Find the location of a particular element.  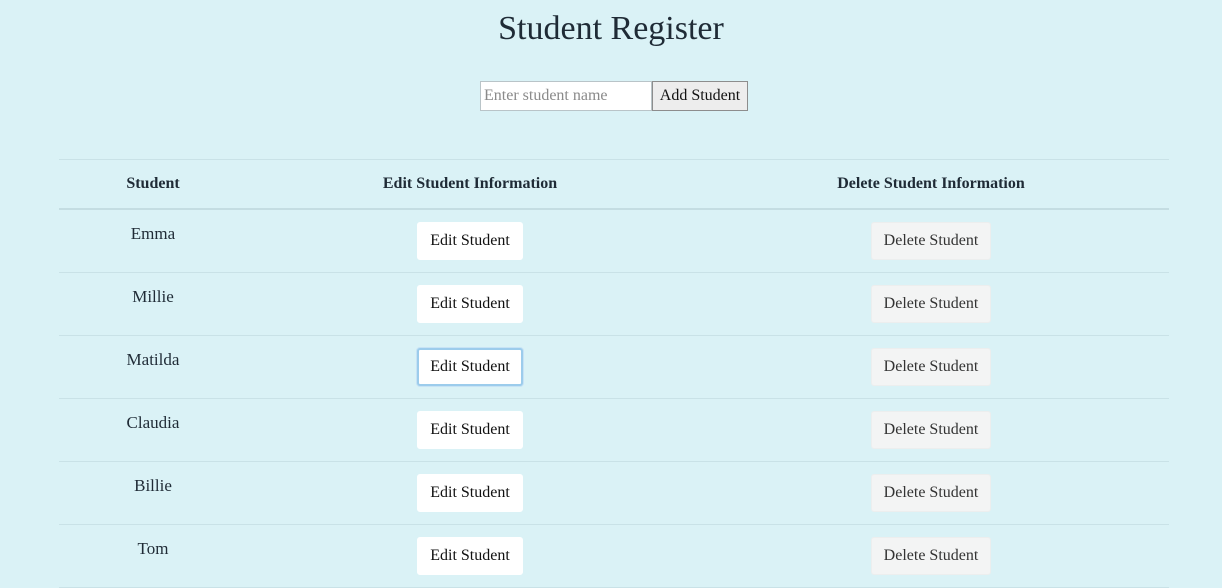

student-name-input is located at coordinates (566, 96).